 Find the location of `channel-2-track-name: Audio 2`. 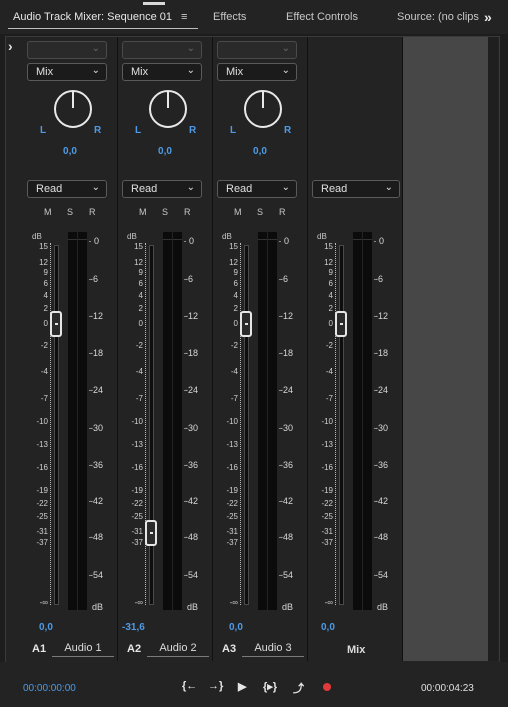

channel-2-track-name: Audio 2 is located at coordinates (178, 649).